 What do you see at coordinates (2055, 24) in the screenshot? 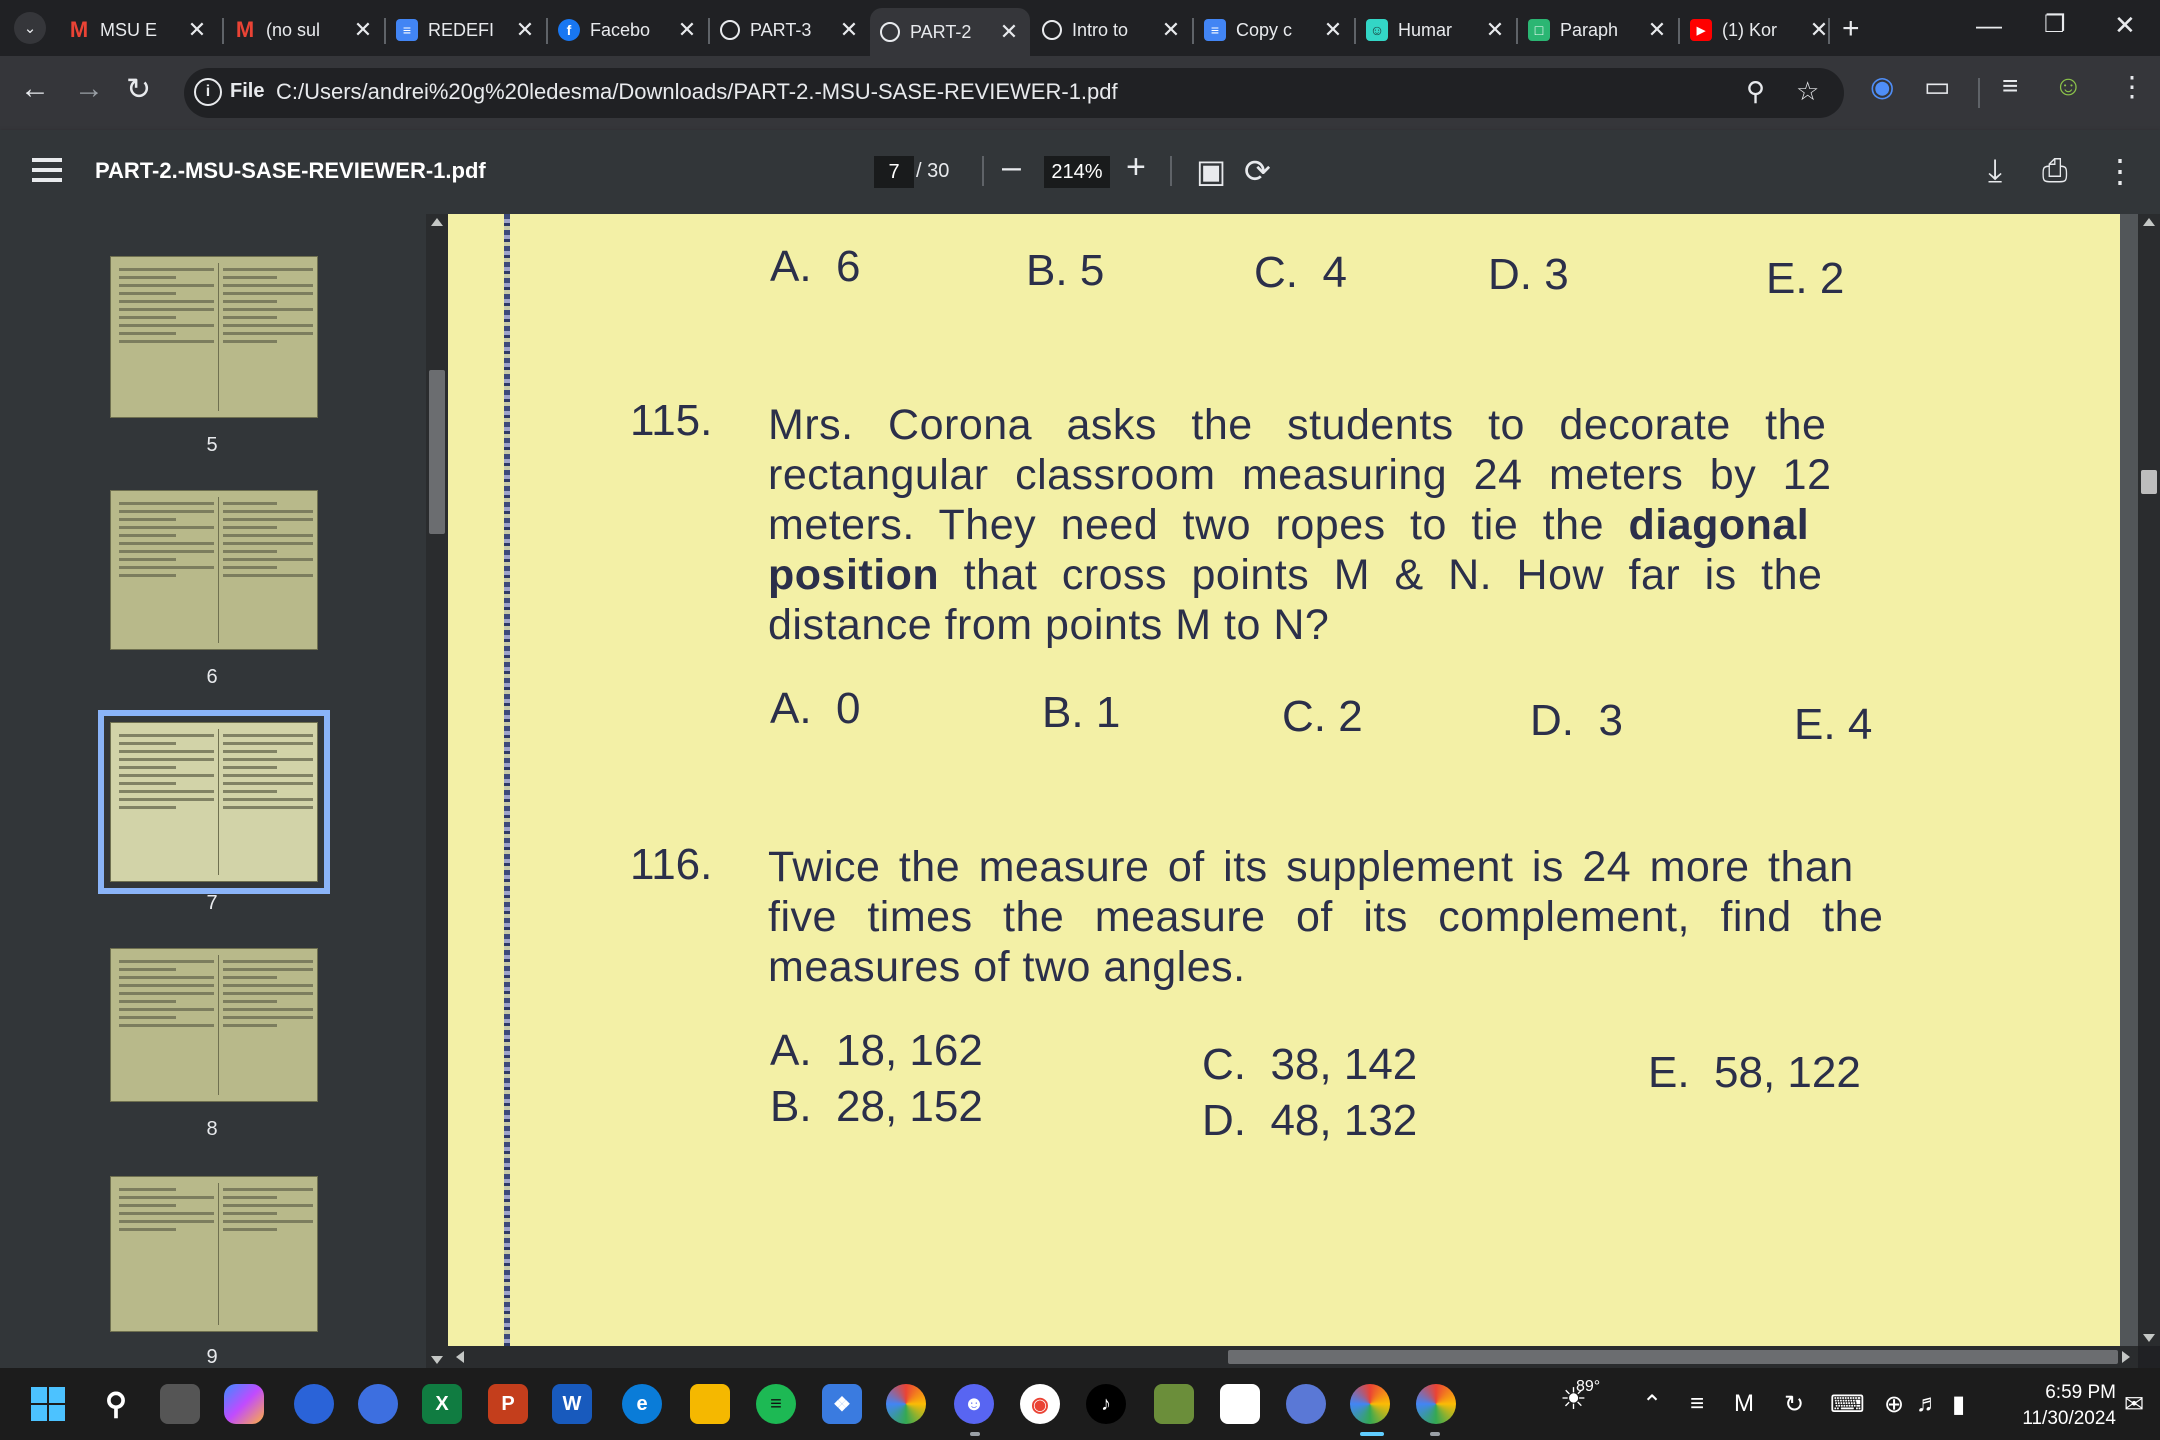
I see `restore-icon: ❐` at bounding box center [2055, 24].